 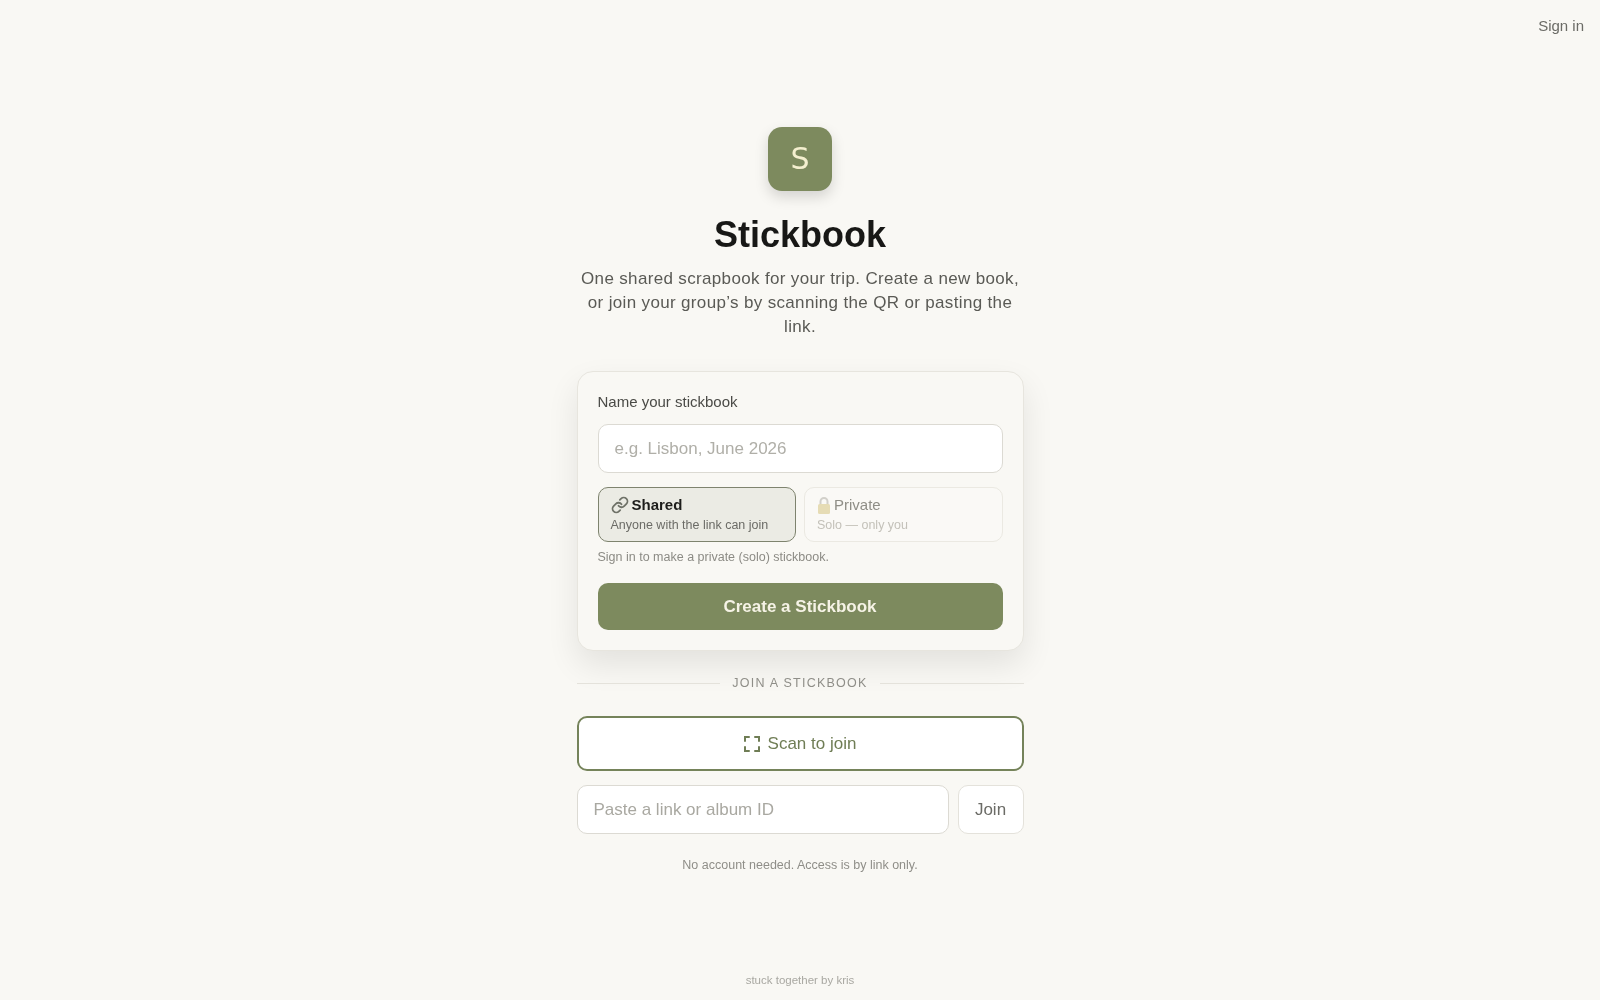 What do you see at coordinates (800, 683) in the screenshot?
I see `section-divider-label: JOIN A STICKBOOK` at bounding box center [800, 683].